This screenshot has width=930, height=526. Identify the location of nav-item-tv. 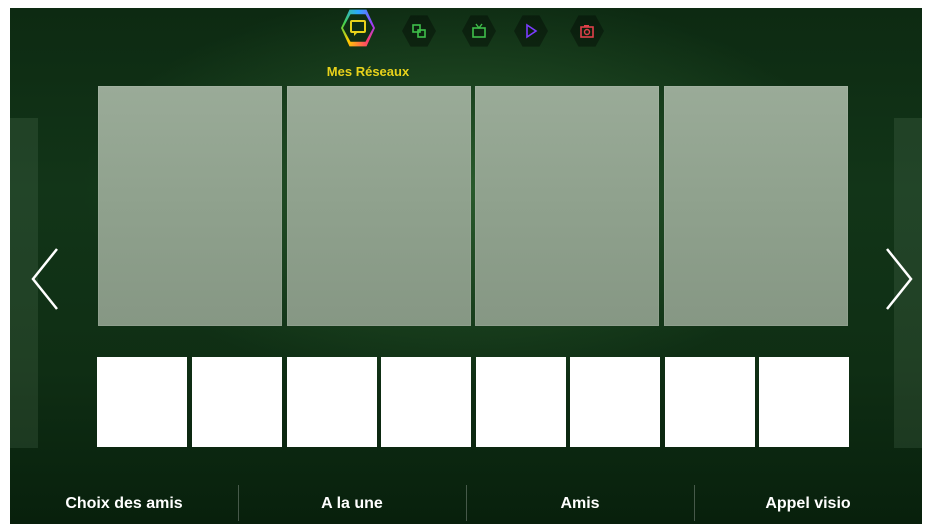
(479, 31).